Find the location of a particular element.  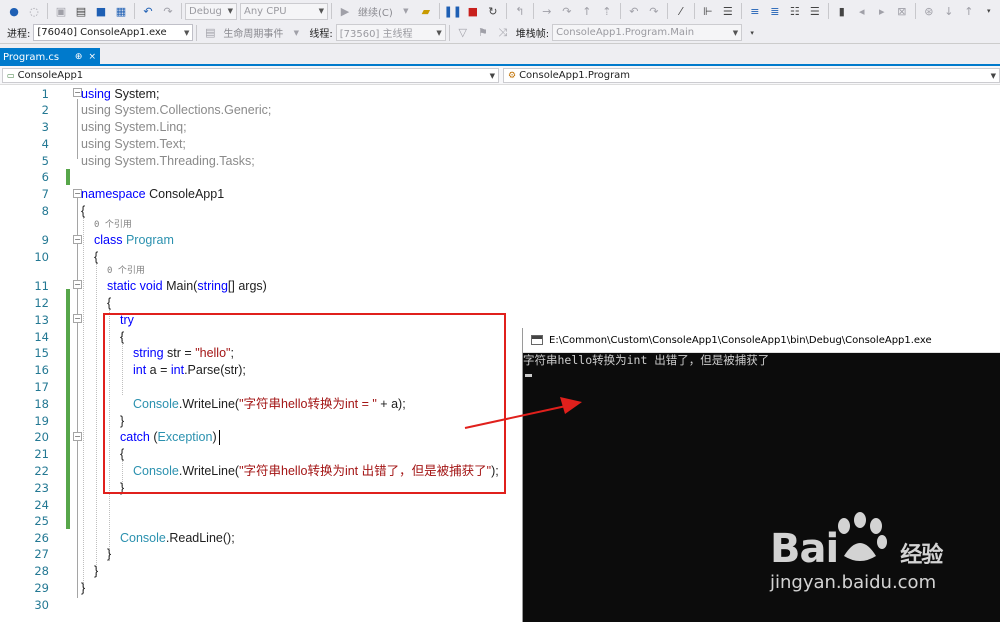

code-line-9: class Program is located at coordinates (134, 240).